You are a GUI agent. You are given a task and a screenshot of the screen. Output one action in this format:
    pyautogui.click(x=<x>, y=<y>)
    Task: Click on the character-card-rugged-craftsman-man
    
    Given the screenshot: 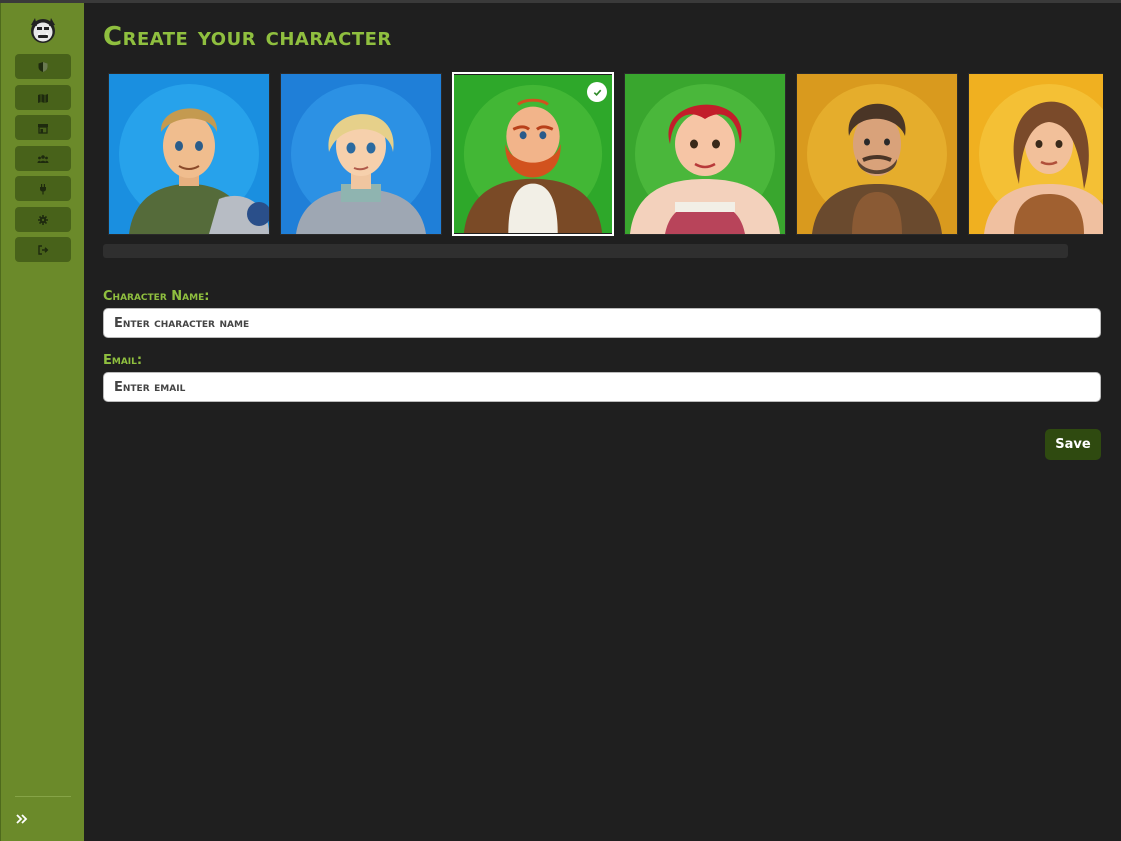 What is the action you would take?
    pyautogui.click(x=877, y=154)
    